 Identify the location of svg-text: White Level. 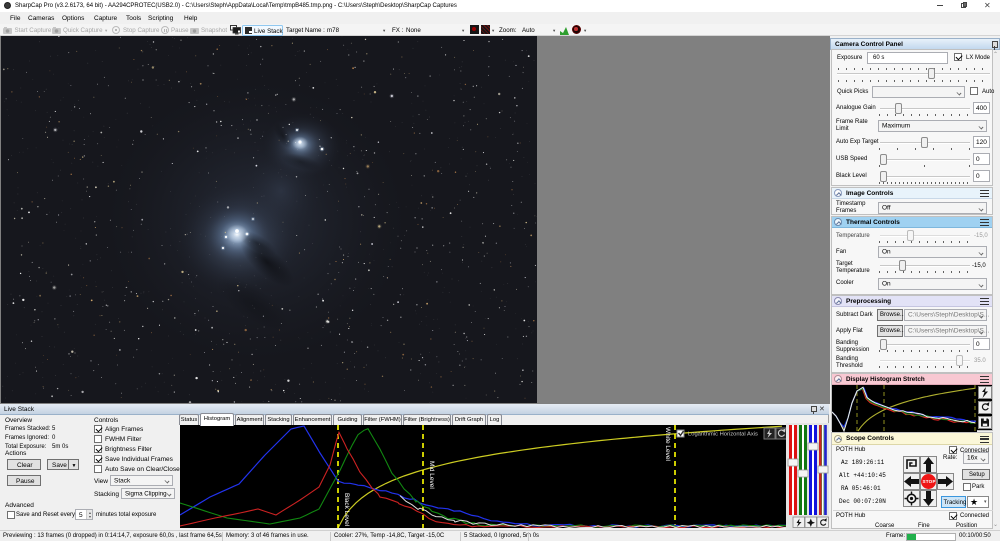
(667, 444).